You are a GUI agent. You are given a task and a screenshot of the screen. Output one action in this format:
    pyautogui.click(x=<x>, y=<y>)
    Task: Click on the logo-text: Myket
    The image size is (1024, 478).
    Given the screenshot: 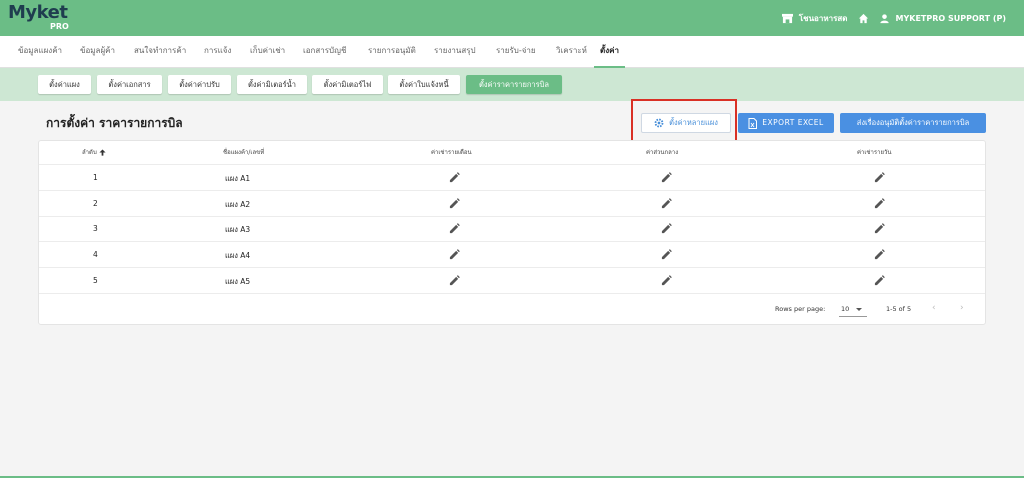 What is the action you would take?
    pyautogui.click(x=38, y=12)
    